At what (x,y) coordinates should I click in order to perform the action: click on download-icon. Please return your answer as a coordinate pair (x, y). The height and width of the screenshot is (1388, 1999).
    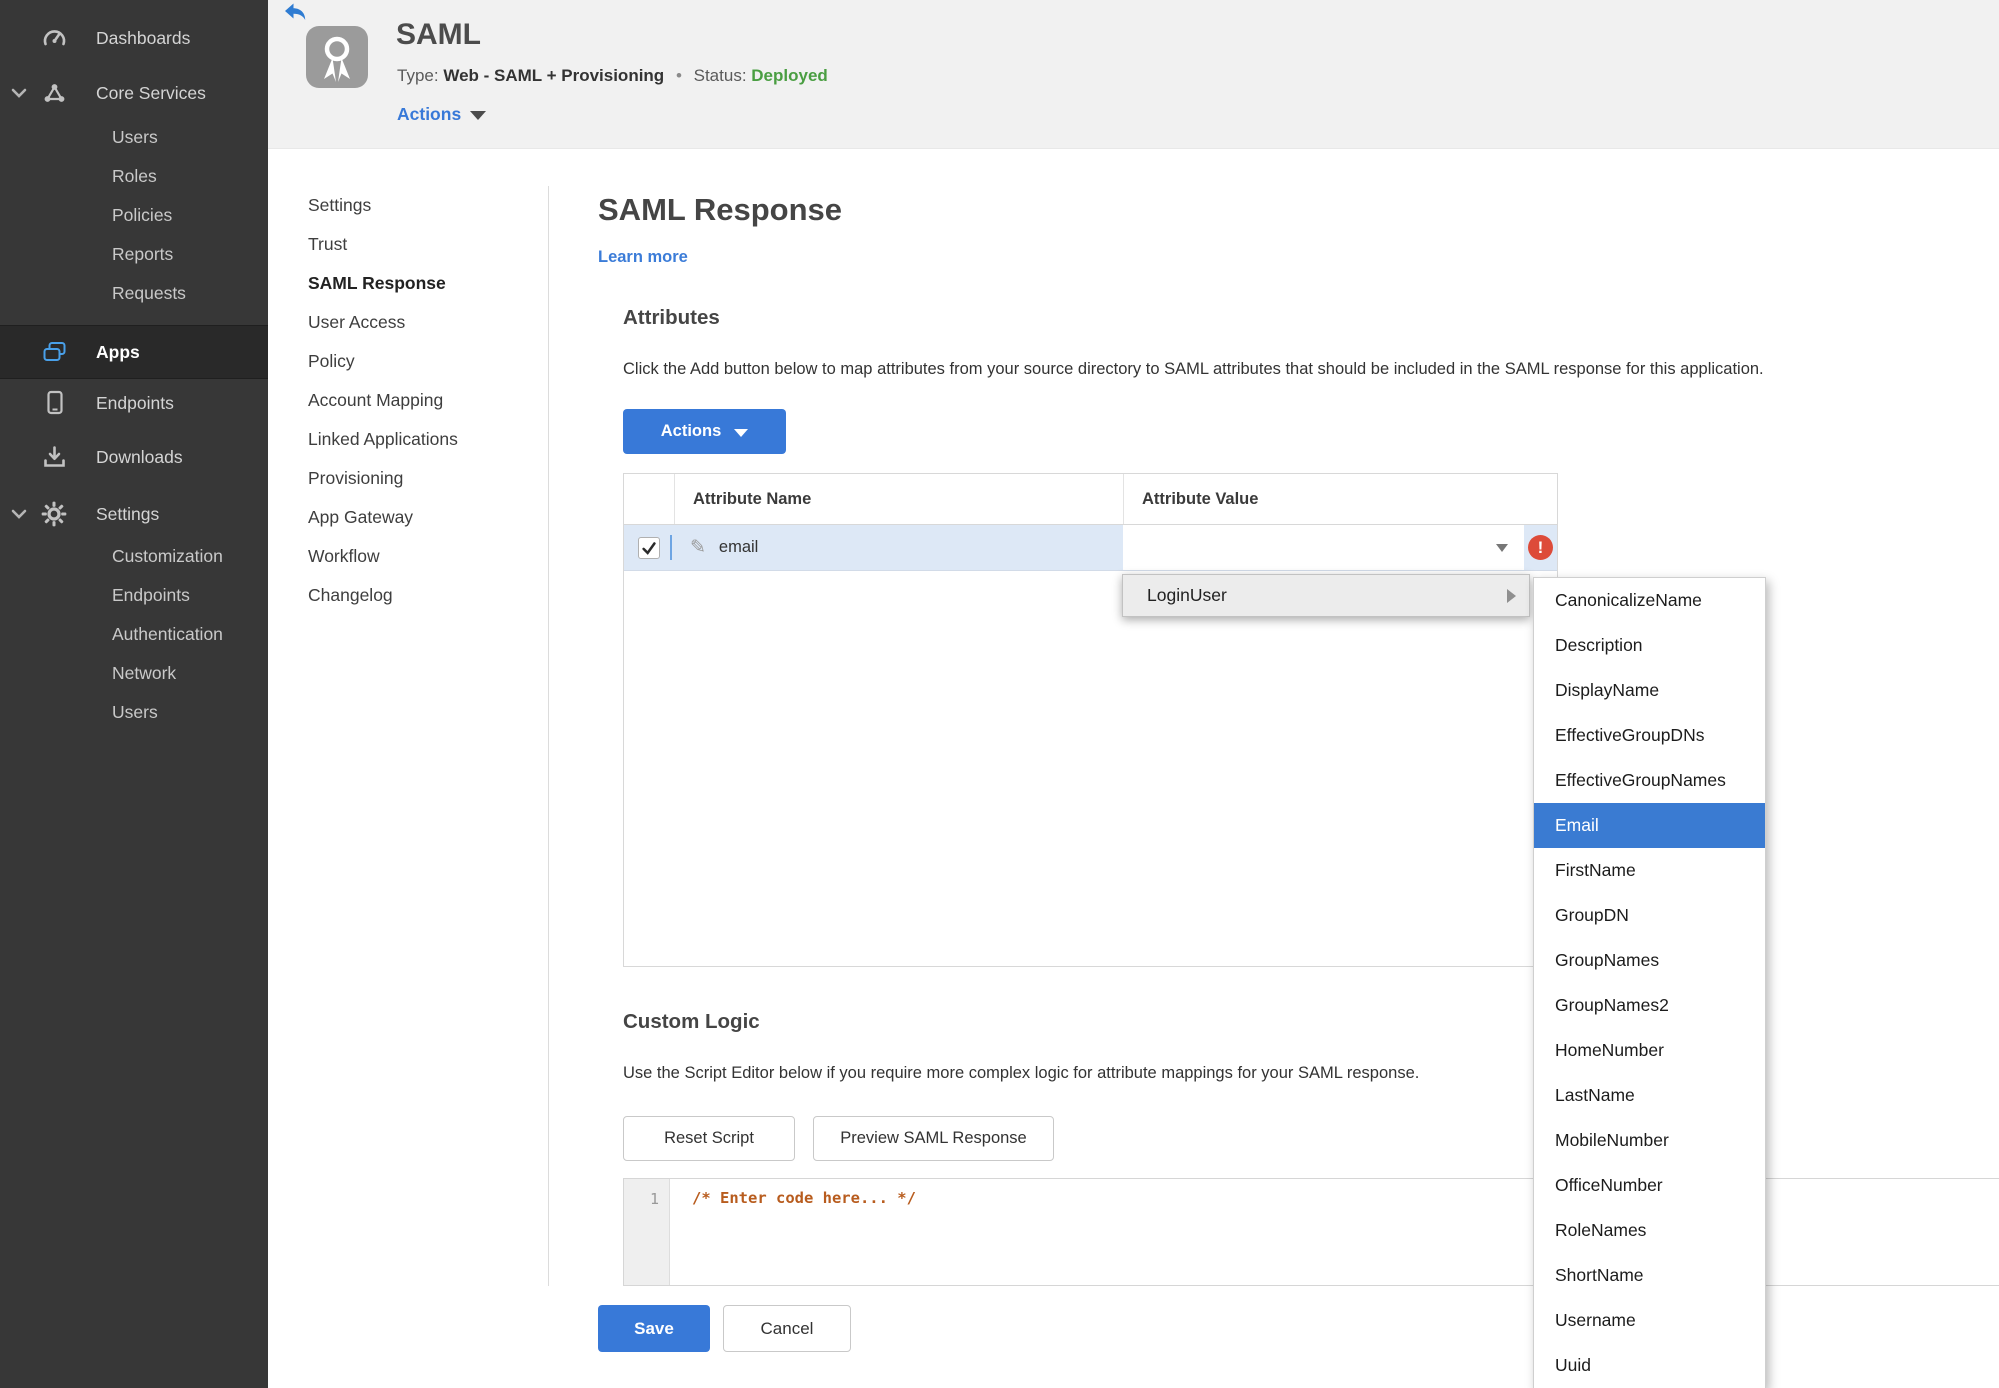
    Looking at the image, I should click on (54, 457).